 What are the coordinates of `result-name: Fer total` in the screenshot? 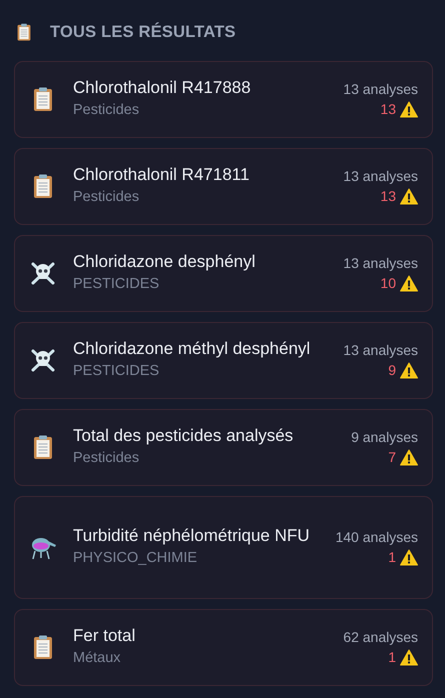 It's located at (104, 636).